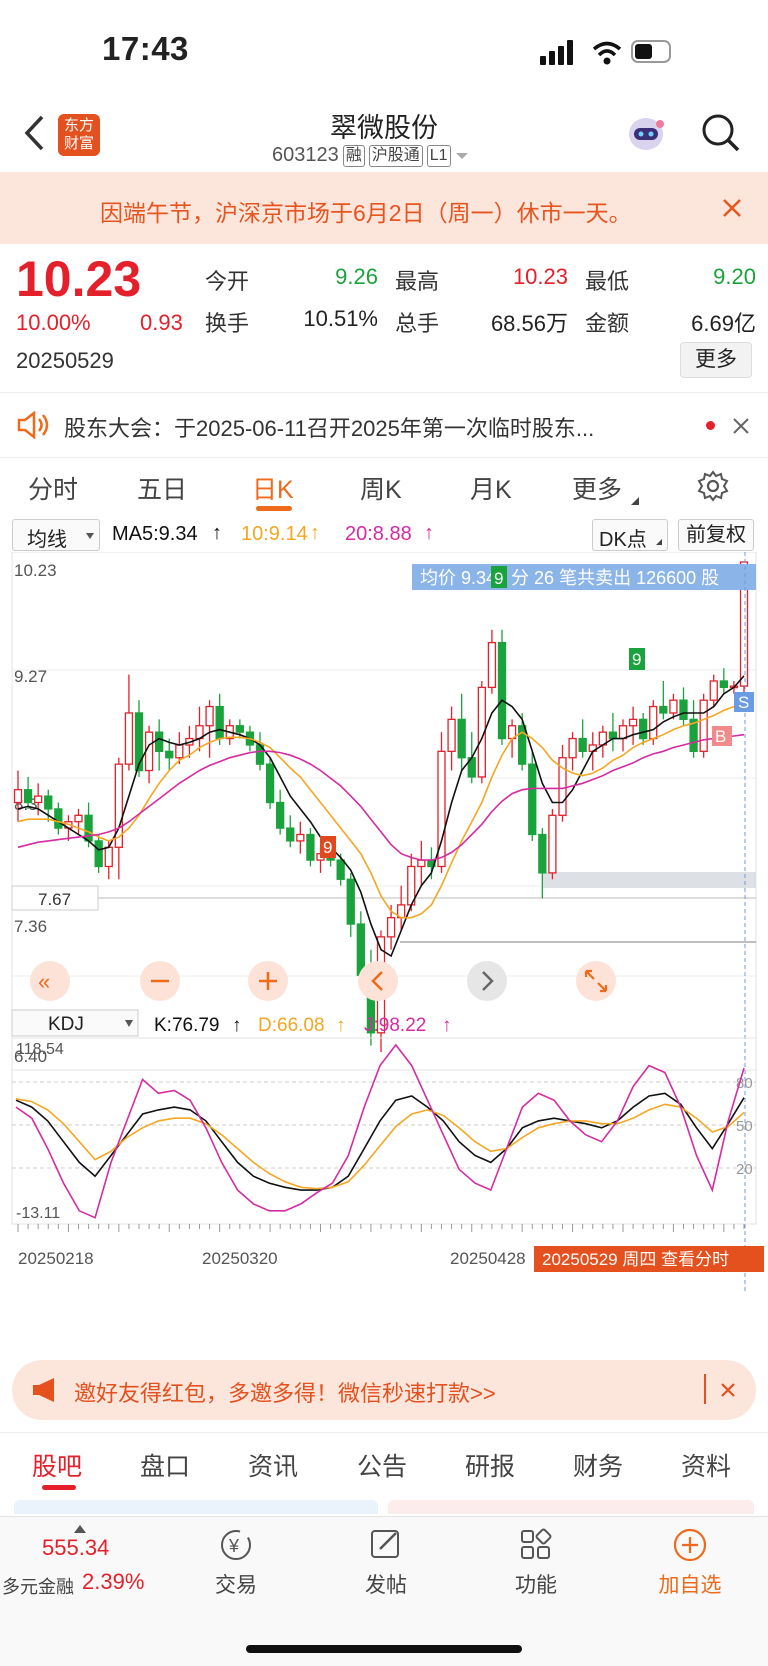  I want to click on period-tabs: 分时 五日 日K 周K 月K 更多, so click(384, 486).